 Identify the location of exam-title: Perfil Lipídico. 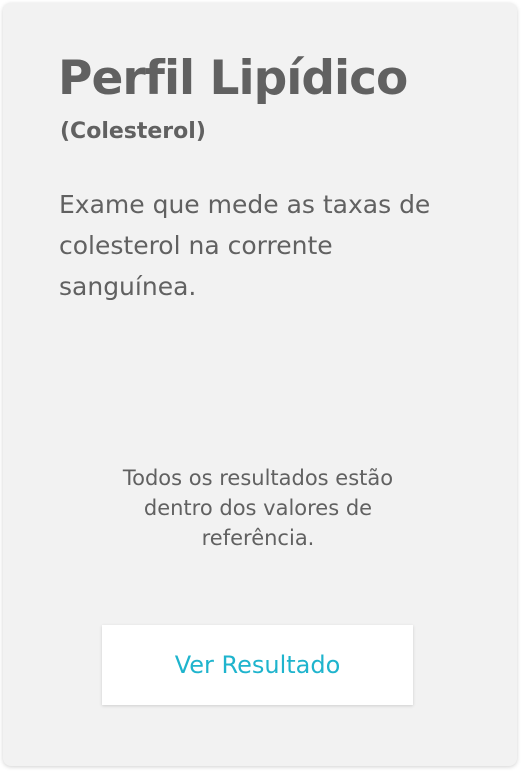
(233, 78).